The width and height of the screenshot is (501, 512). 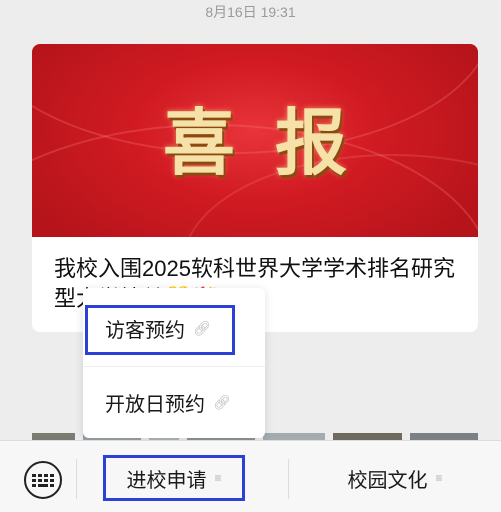 What do you see at coordinates (155, 405) in the screenshot?
I see `submenu-item-label: 开放日预约` at bounding box center [155, 405].